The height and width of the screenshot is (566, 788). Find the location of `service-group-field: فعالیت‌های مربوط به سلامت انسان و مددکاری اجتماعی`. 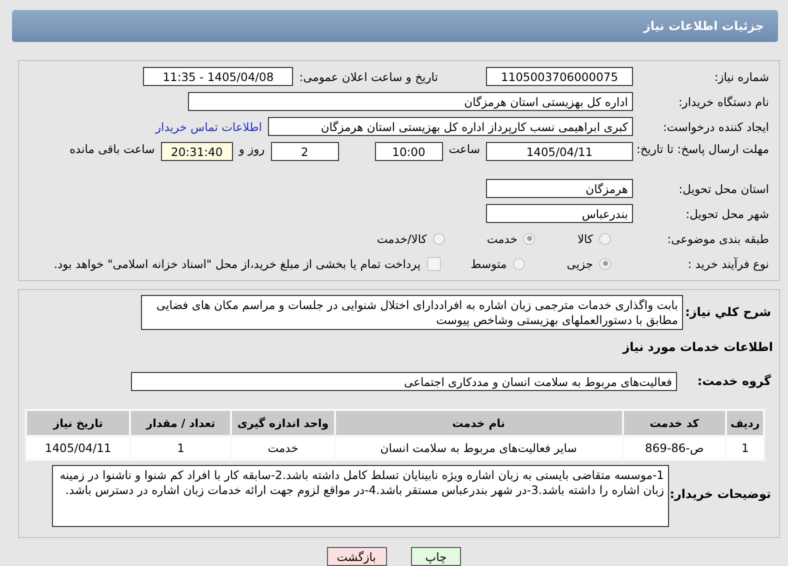

service-group-field: فعالیت‌های مربوط به سلامت انسان و مددکاری اجتماعی is located at coordinates (404, 381).